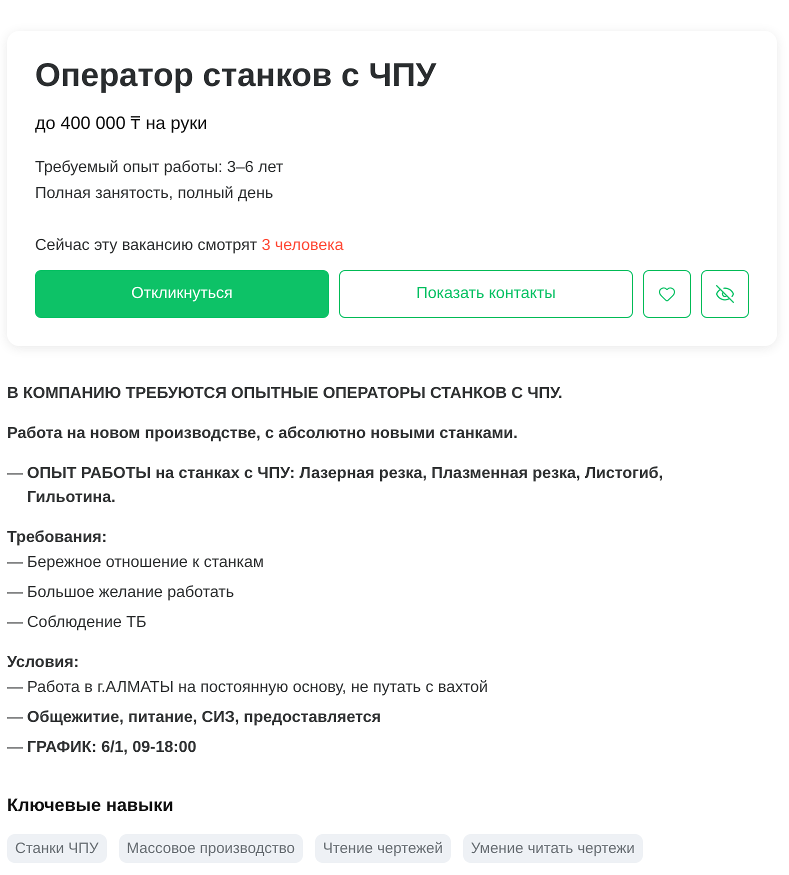  Describe the element at coordinates (189, 246) in the screenshot. I see `viewers-text: Сейчас эту вакансию смотрят 3 человека` at that location.